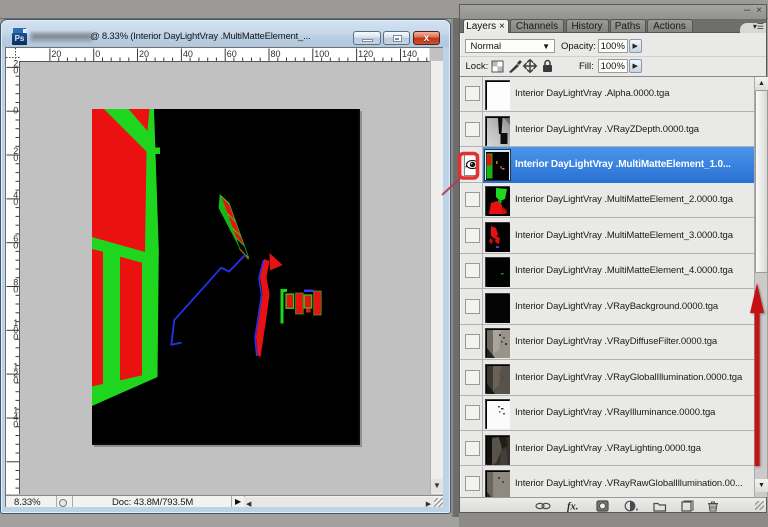 The image size is (768, 527). I want to click on svg-text: 100, so click(321, 54).